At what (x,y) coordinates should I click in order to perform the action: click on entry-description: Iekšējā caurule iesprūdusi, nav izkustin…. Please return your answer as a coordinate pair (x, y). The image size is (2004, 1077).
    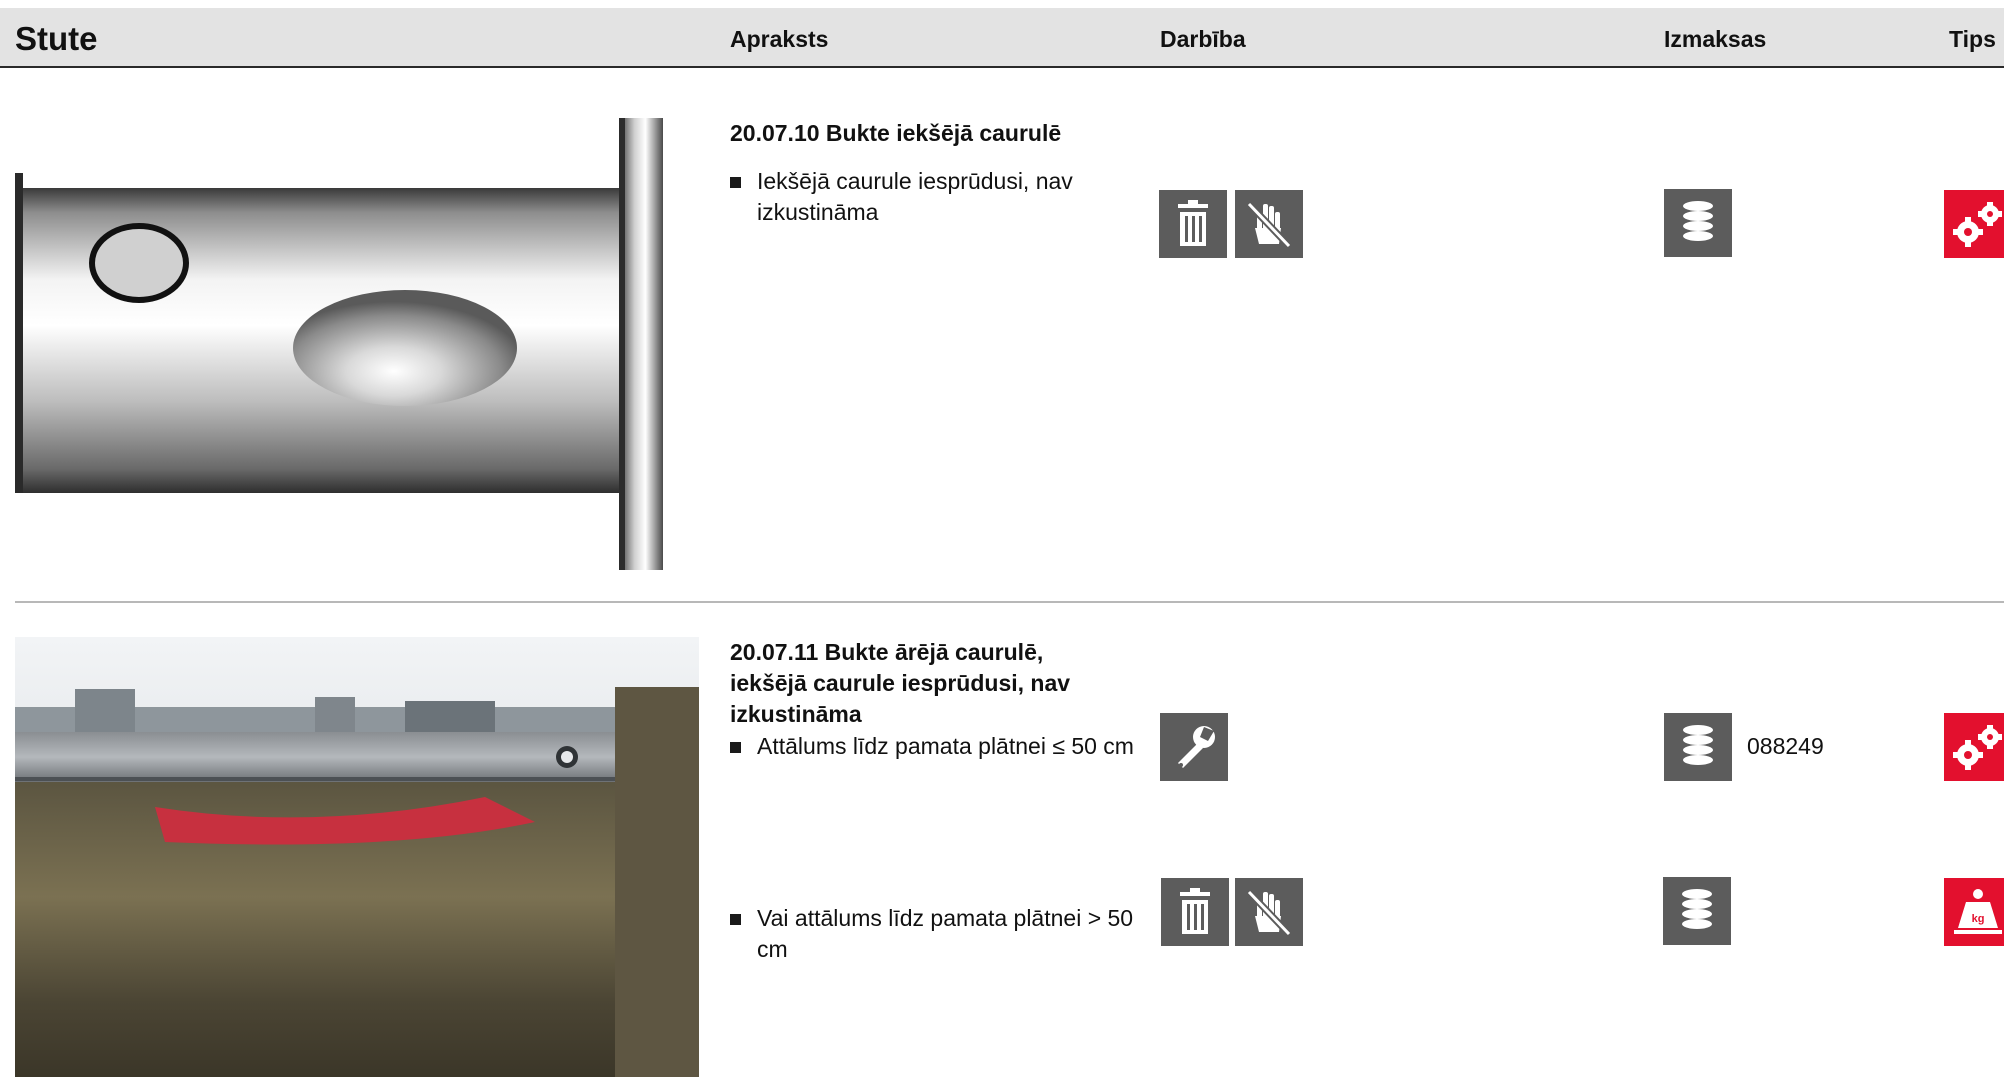
    Looking at the image, I should click on (923, 197).